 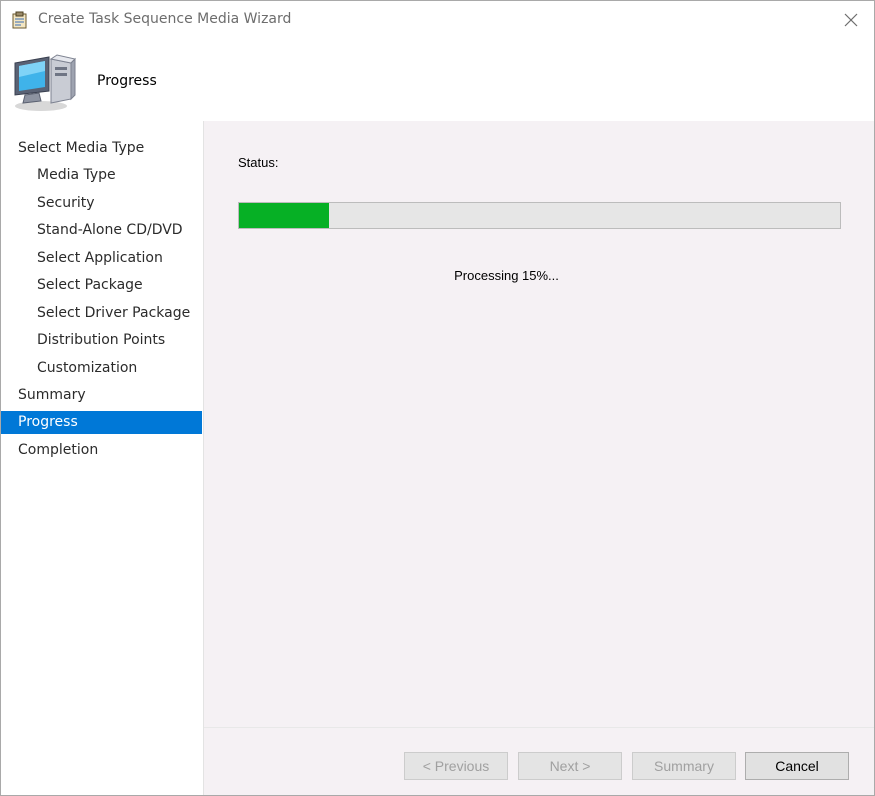 I want to click on progress-bar-fill, so click(x=284, y=215).